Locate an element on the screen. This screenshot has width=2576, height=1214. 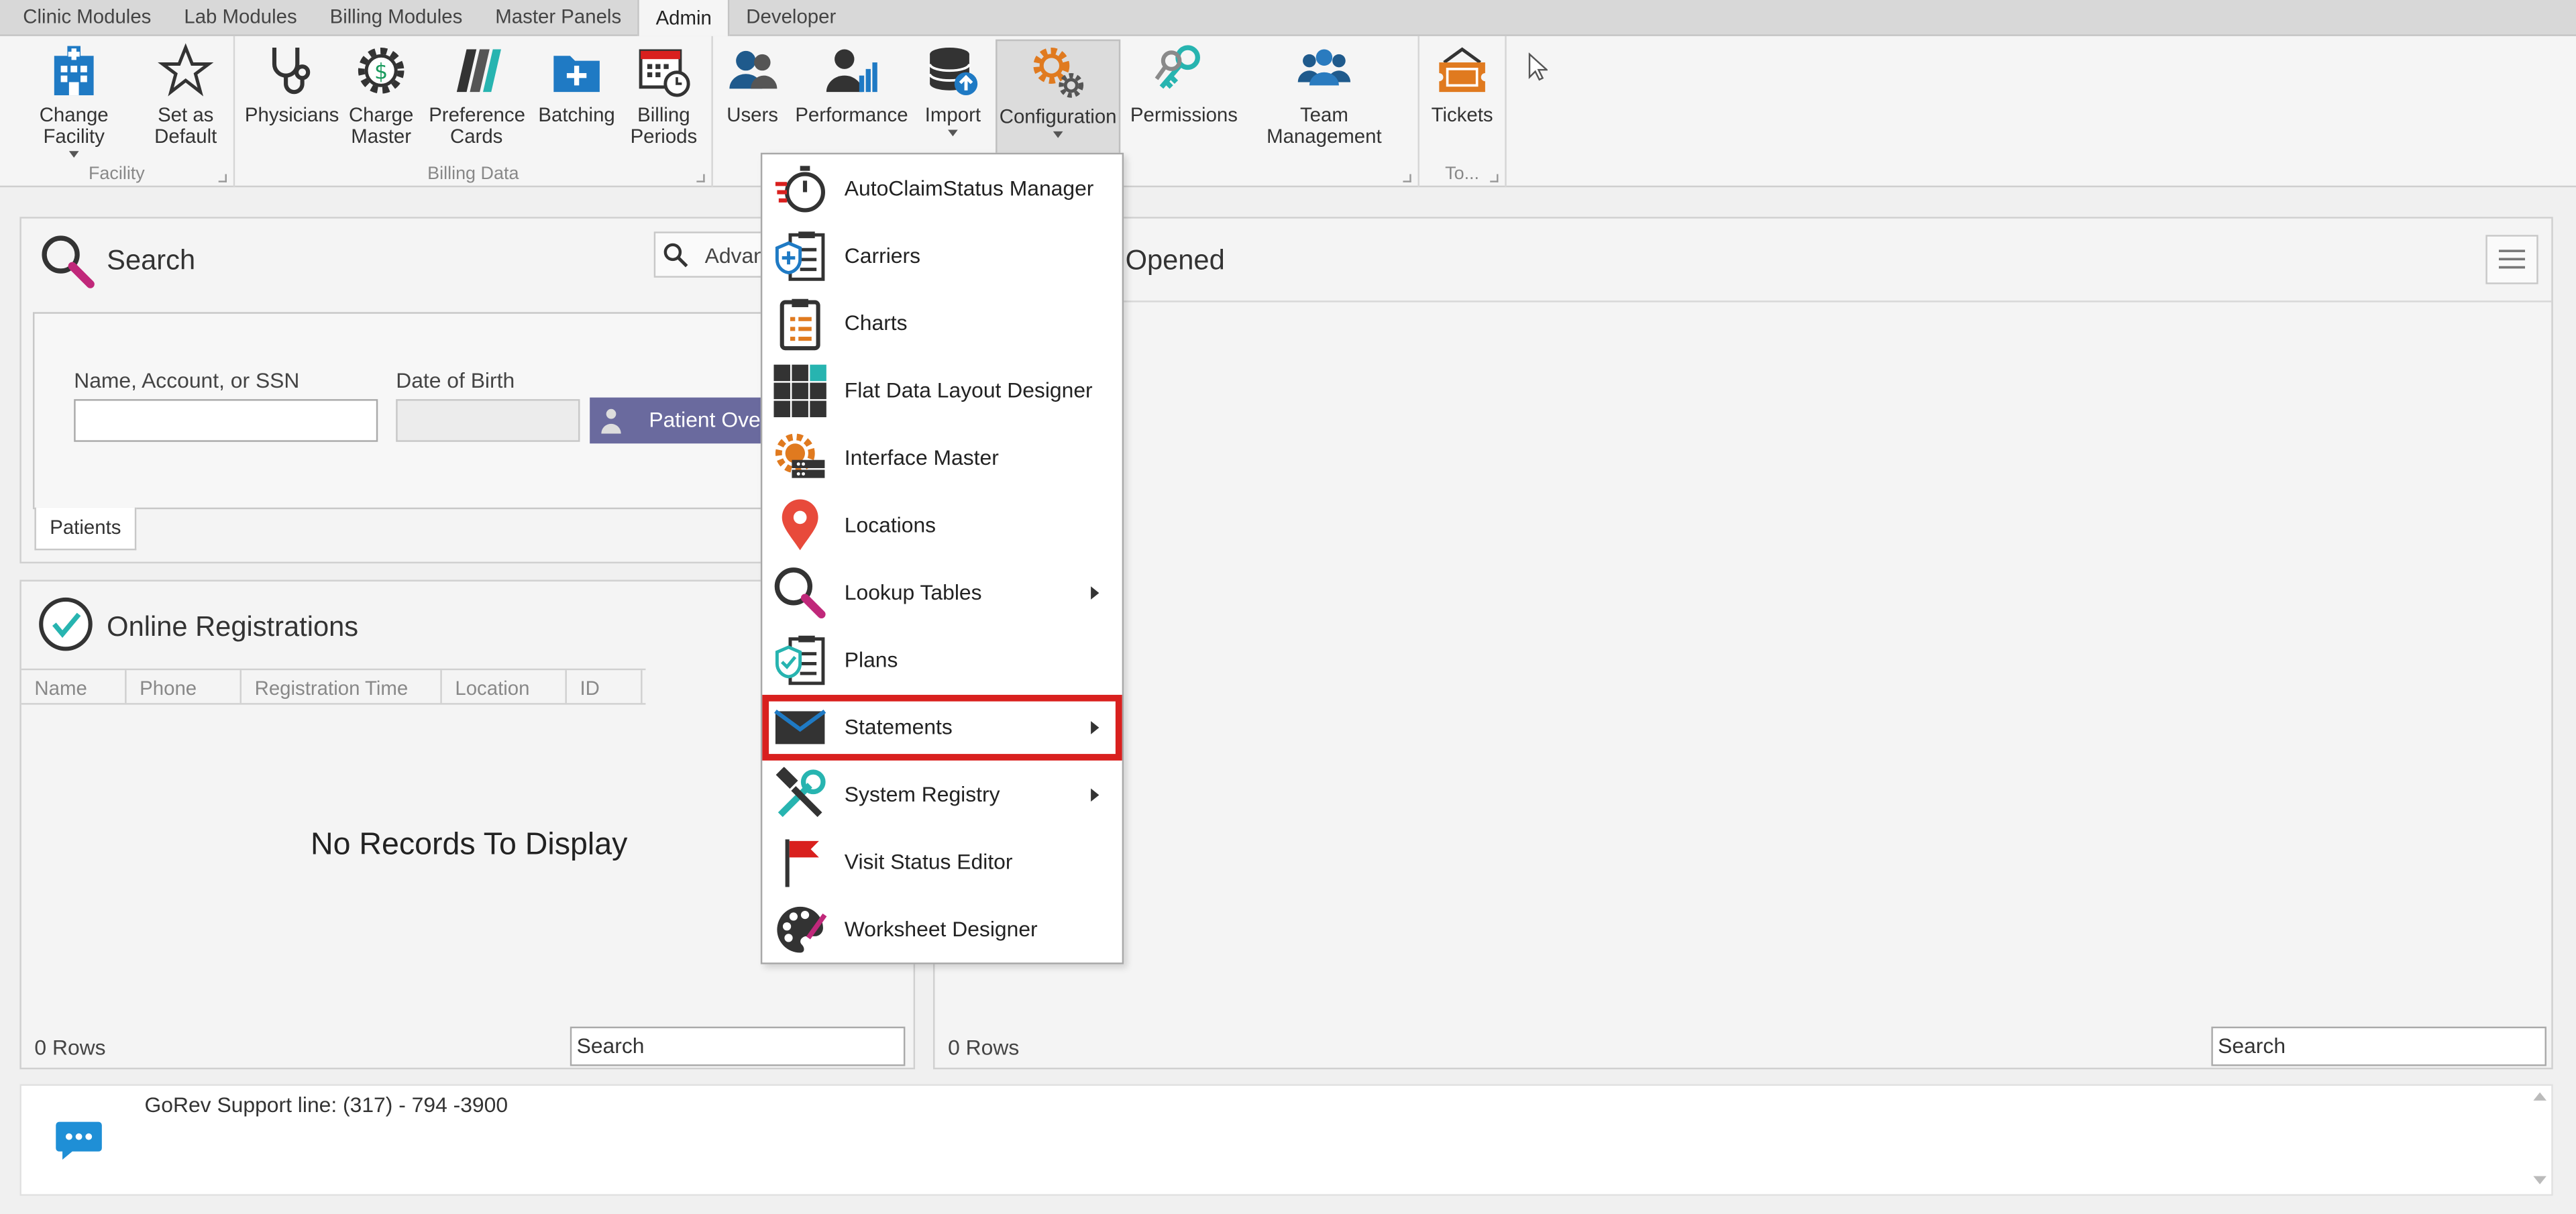
gears-icon is located at coordinates (1058, 73).